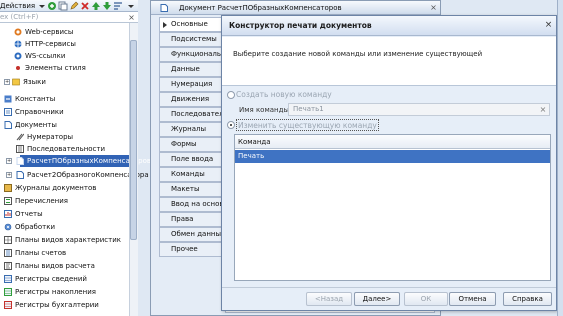 This screenshot has width=563, height=316. I want to click on accounting-register-icon, so click(8, 305).